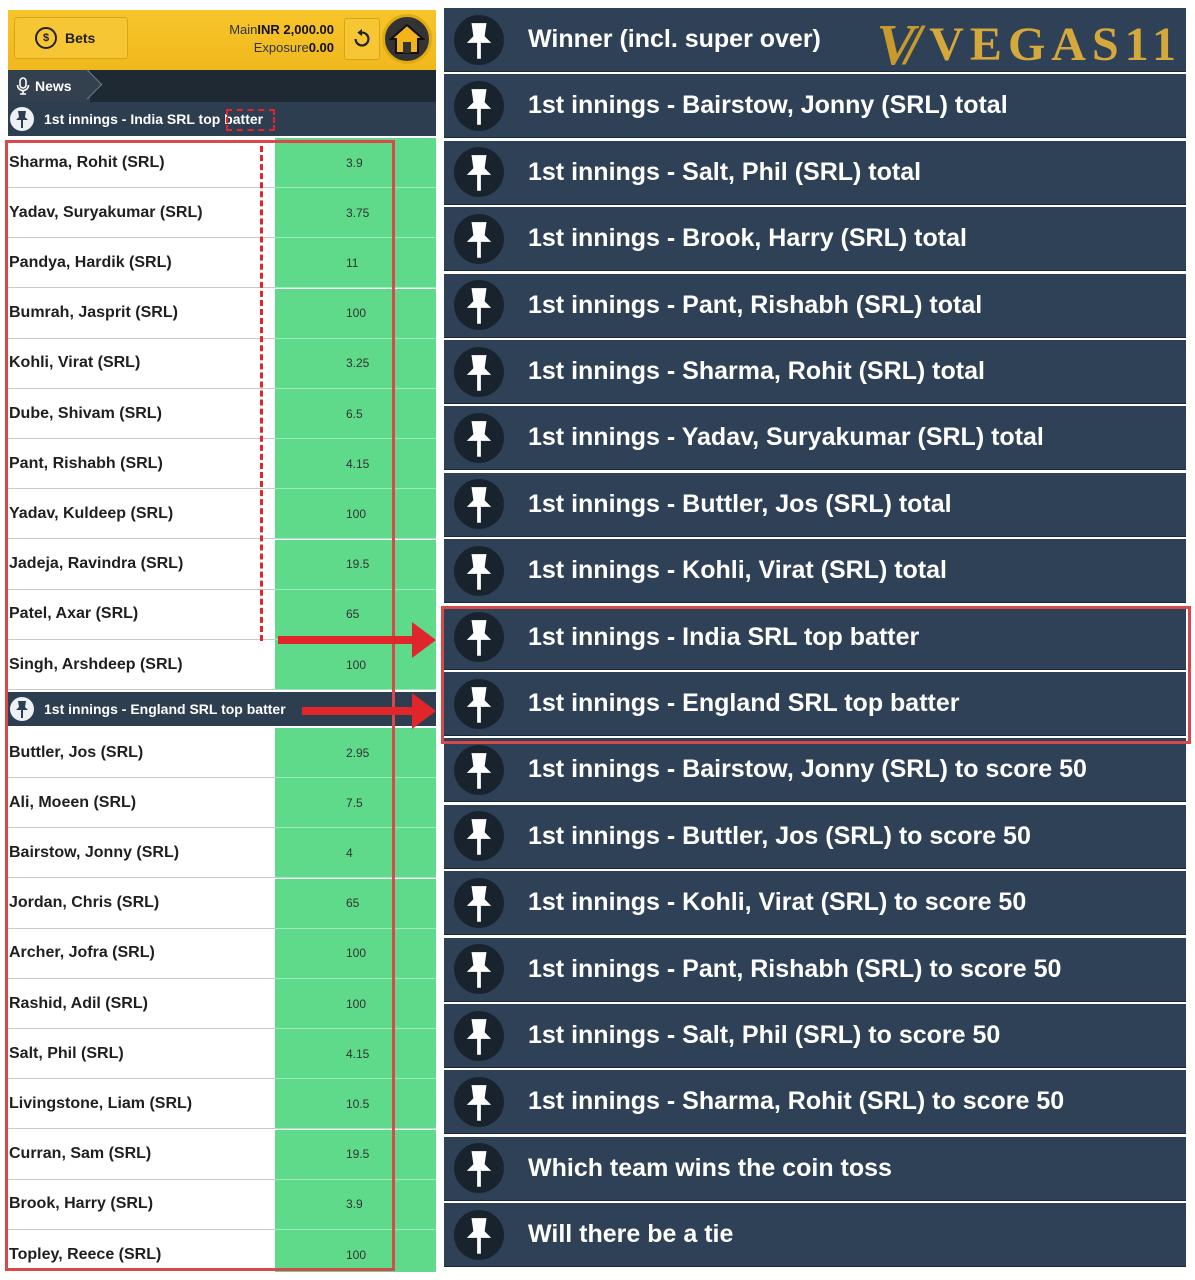  Describe the element at coordinates (281, 47) in the screenshot. I see `exposure-label: Exposure` at that location.